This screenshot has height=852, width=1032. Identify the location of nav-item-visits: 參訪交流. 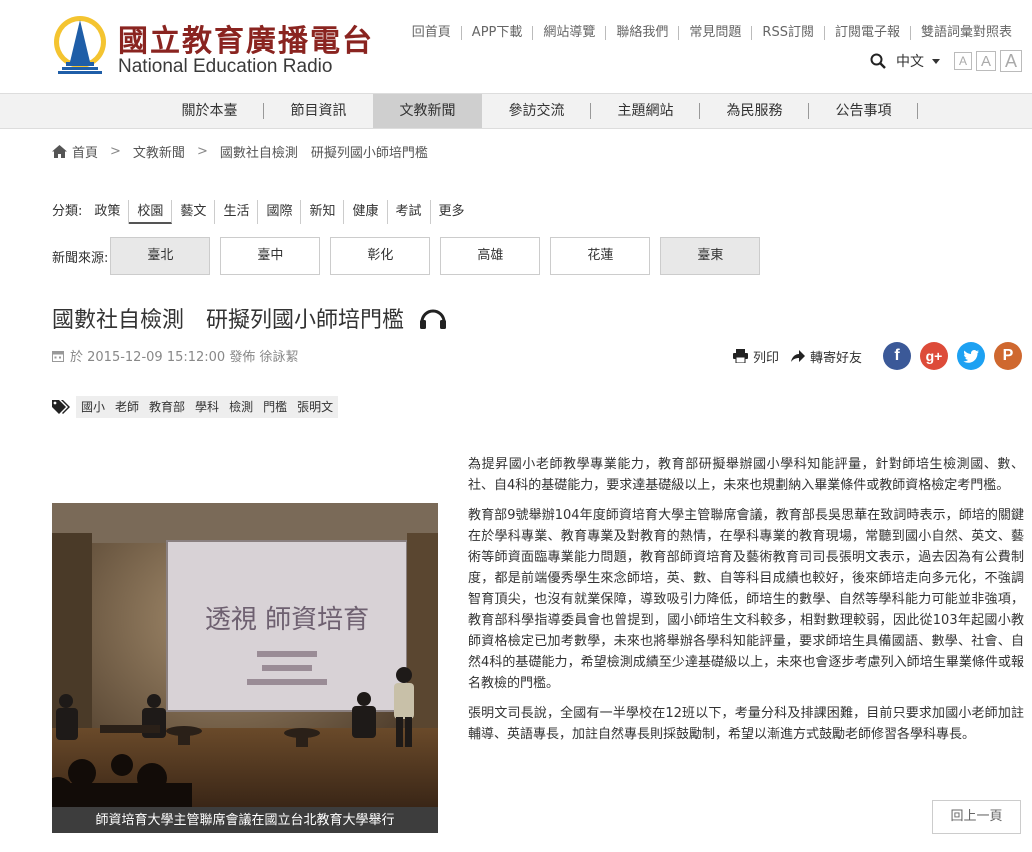
(536, 111).